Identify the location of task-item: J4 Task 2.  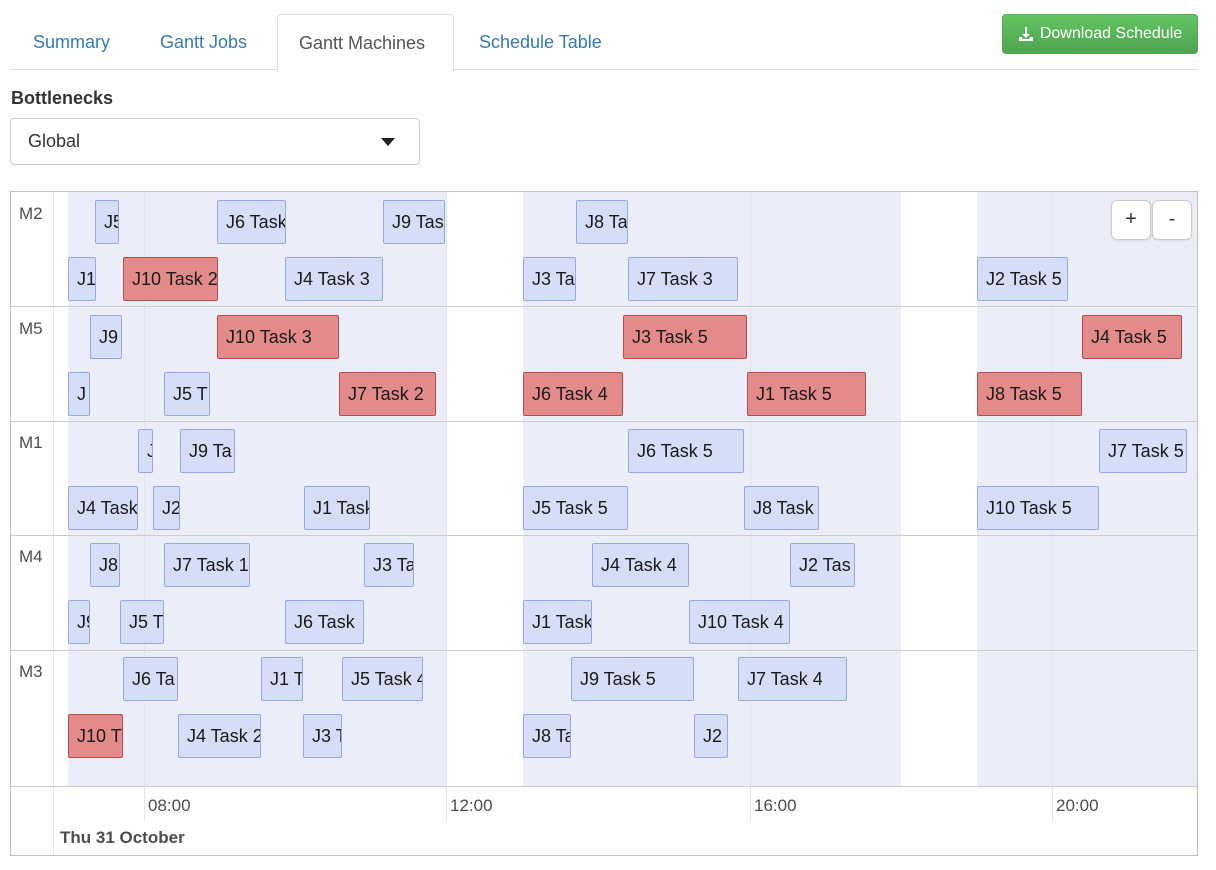
(219, 736).